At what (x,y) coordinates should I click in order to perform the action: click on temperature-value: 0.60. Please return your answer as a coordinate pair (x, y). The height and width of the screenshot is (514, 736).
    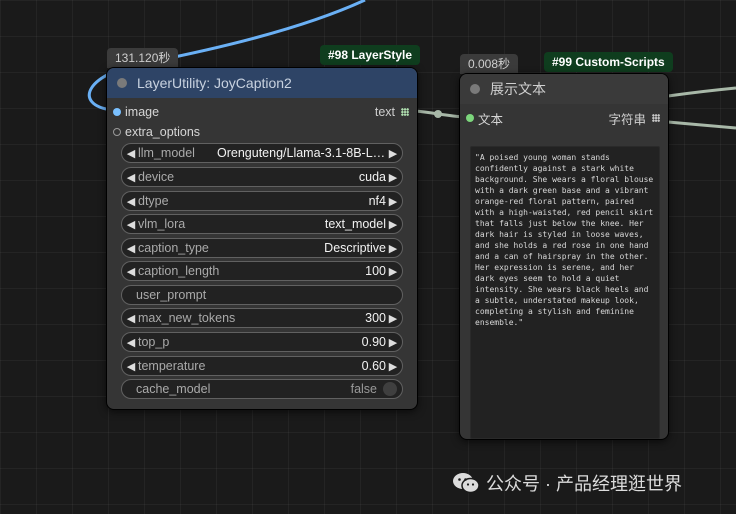
    Looking at the image, I should click on (373, 366).